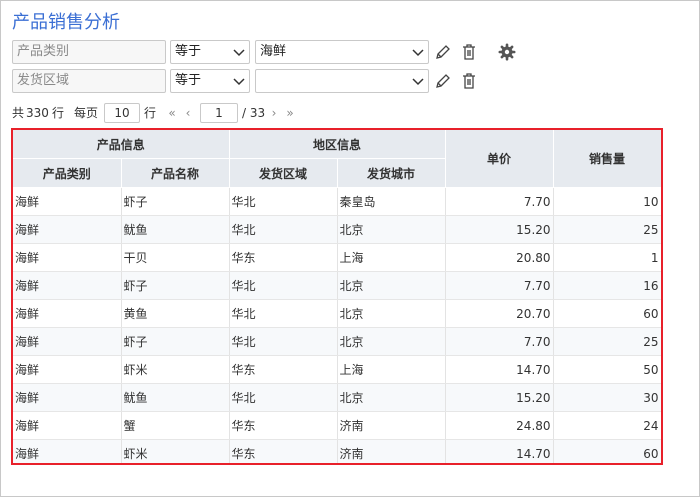 Image resolution: width=700 pixels, height=497 pixels. What do you see at coordinates (172, 113) in the screenshot?
I see `first-page-icon: «` at bounding box center [172, 113].